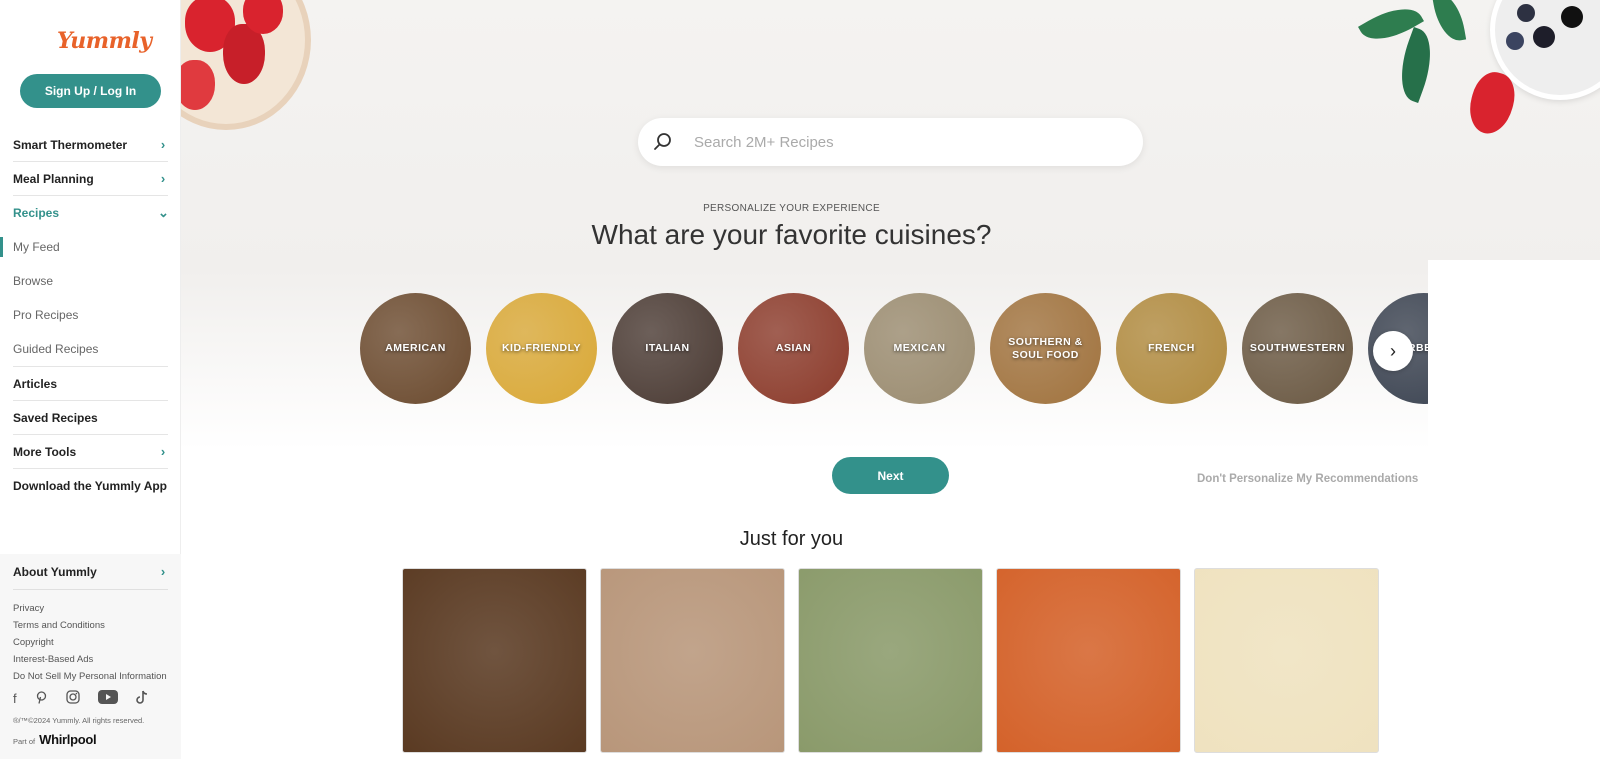  What do you see at coordinates (90, 281) in the screenshot?
I see `sidebar-subitem-browse: Browse` at bounding box center [90, 281].